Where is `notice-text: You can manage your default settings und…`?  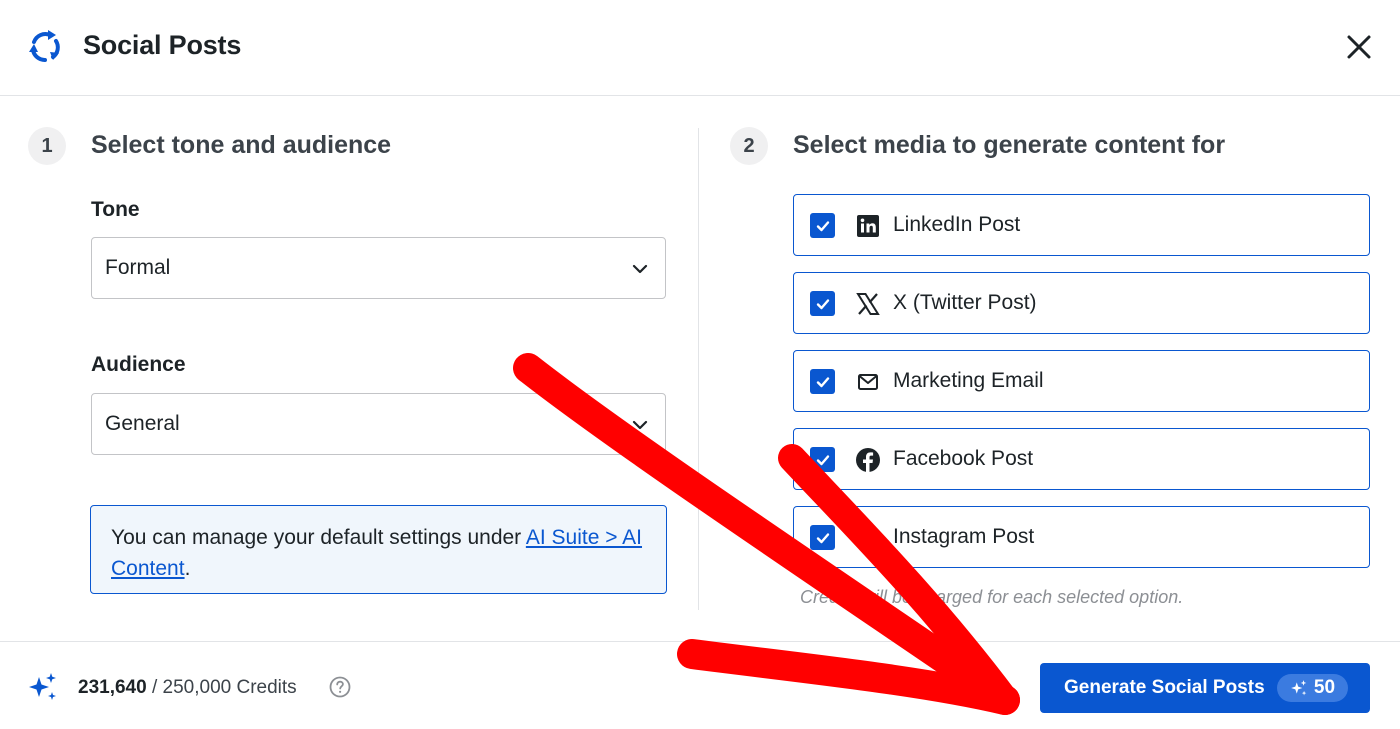 notice-text: You can manage your default settings und… is located at coordinates (318, 537).